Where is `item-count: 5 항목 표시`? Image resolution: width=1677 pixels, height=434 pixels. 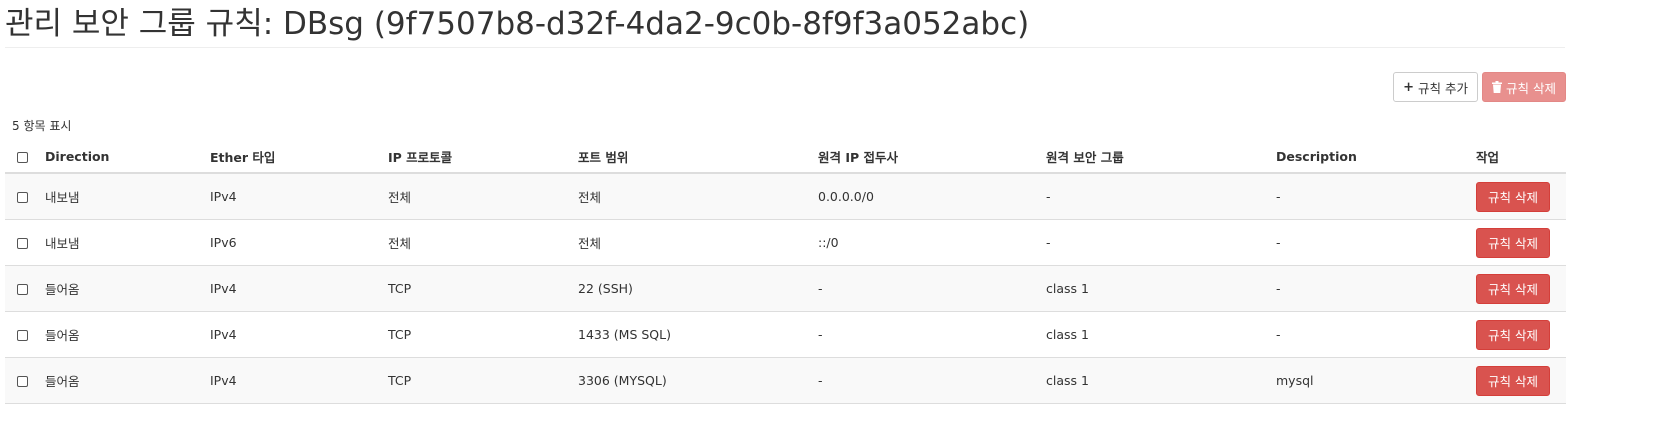 item-count: 5 항목 표시 is located at coordinates (42, 126).